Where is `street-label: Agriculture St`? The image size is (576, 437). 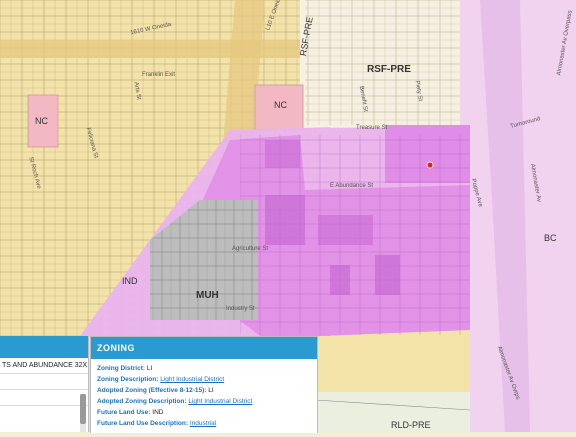
street-label: Agriculture St is located at coordinates (250, 249).